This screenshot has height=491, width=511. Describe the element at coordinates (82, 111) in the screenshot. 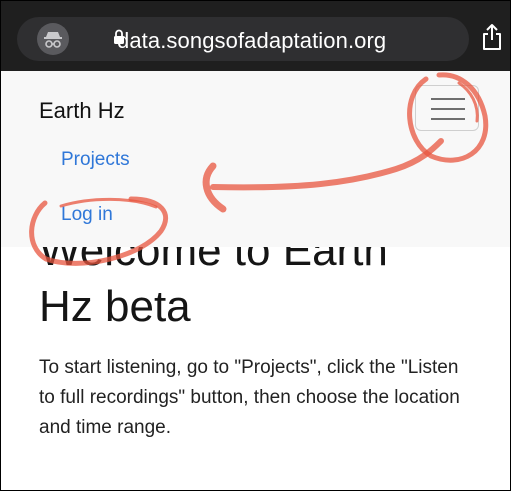

I see `site-brand: Earth Hz` at that location.